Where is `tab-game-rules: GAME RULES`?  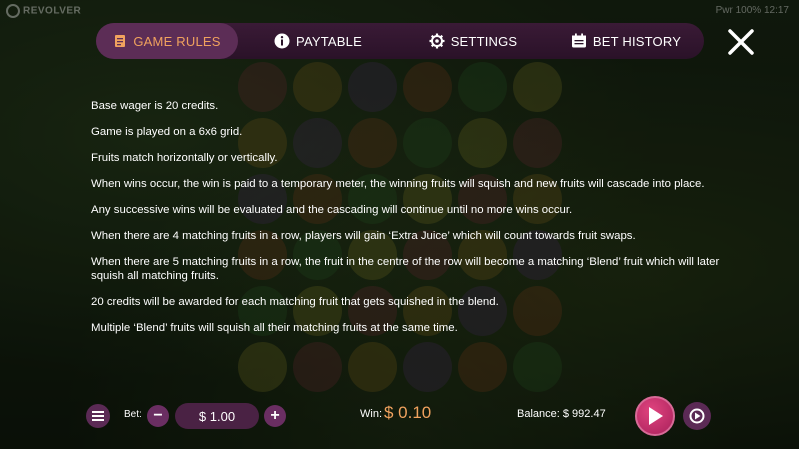
tab-game-rules: GAME RULES is located at coordinates (167, 41).